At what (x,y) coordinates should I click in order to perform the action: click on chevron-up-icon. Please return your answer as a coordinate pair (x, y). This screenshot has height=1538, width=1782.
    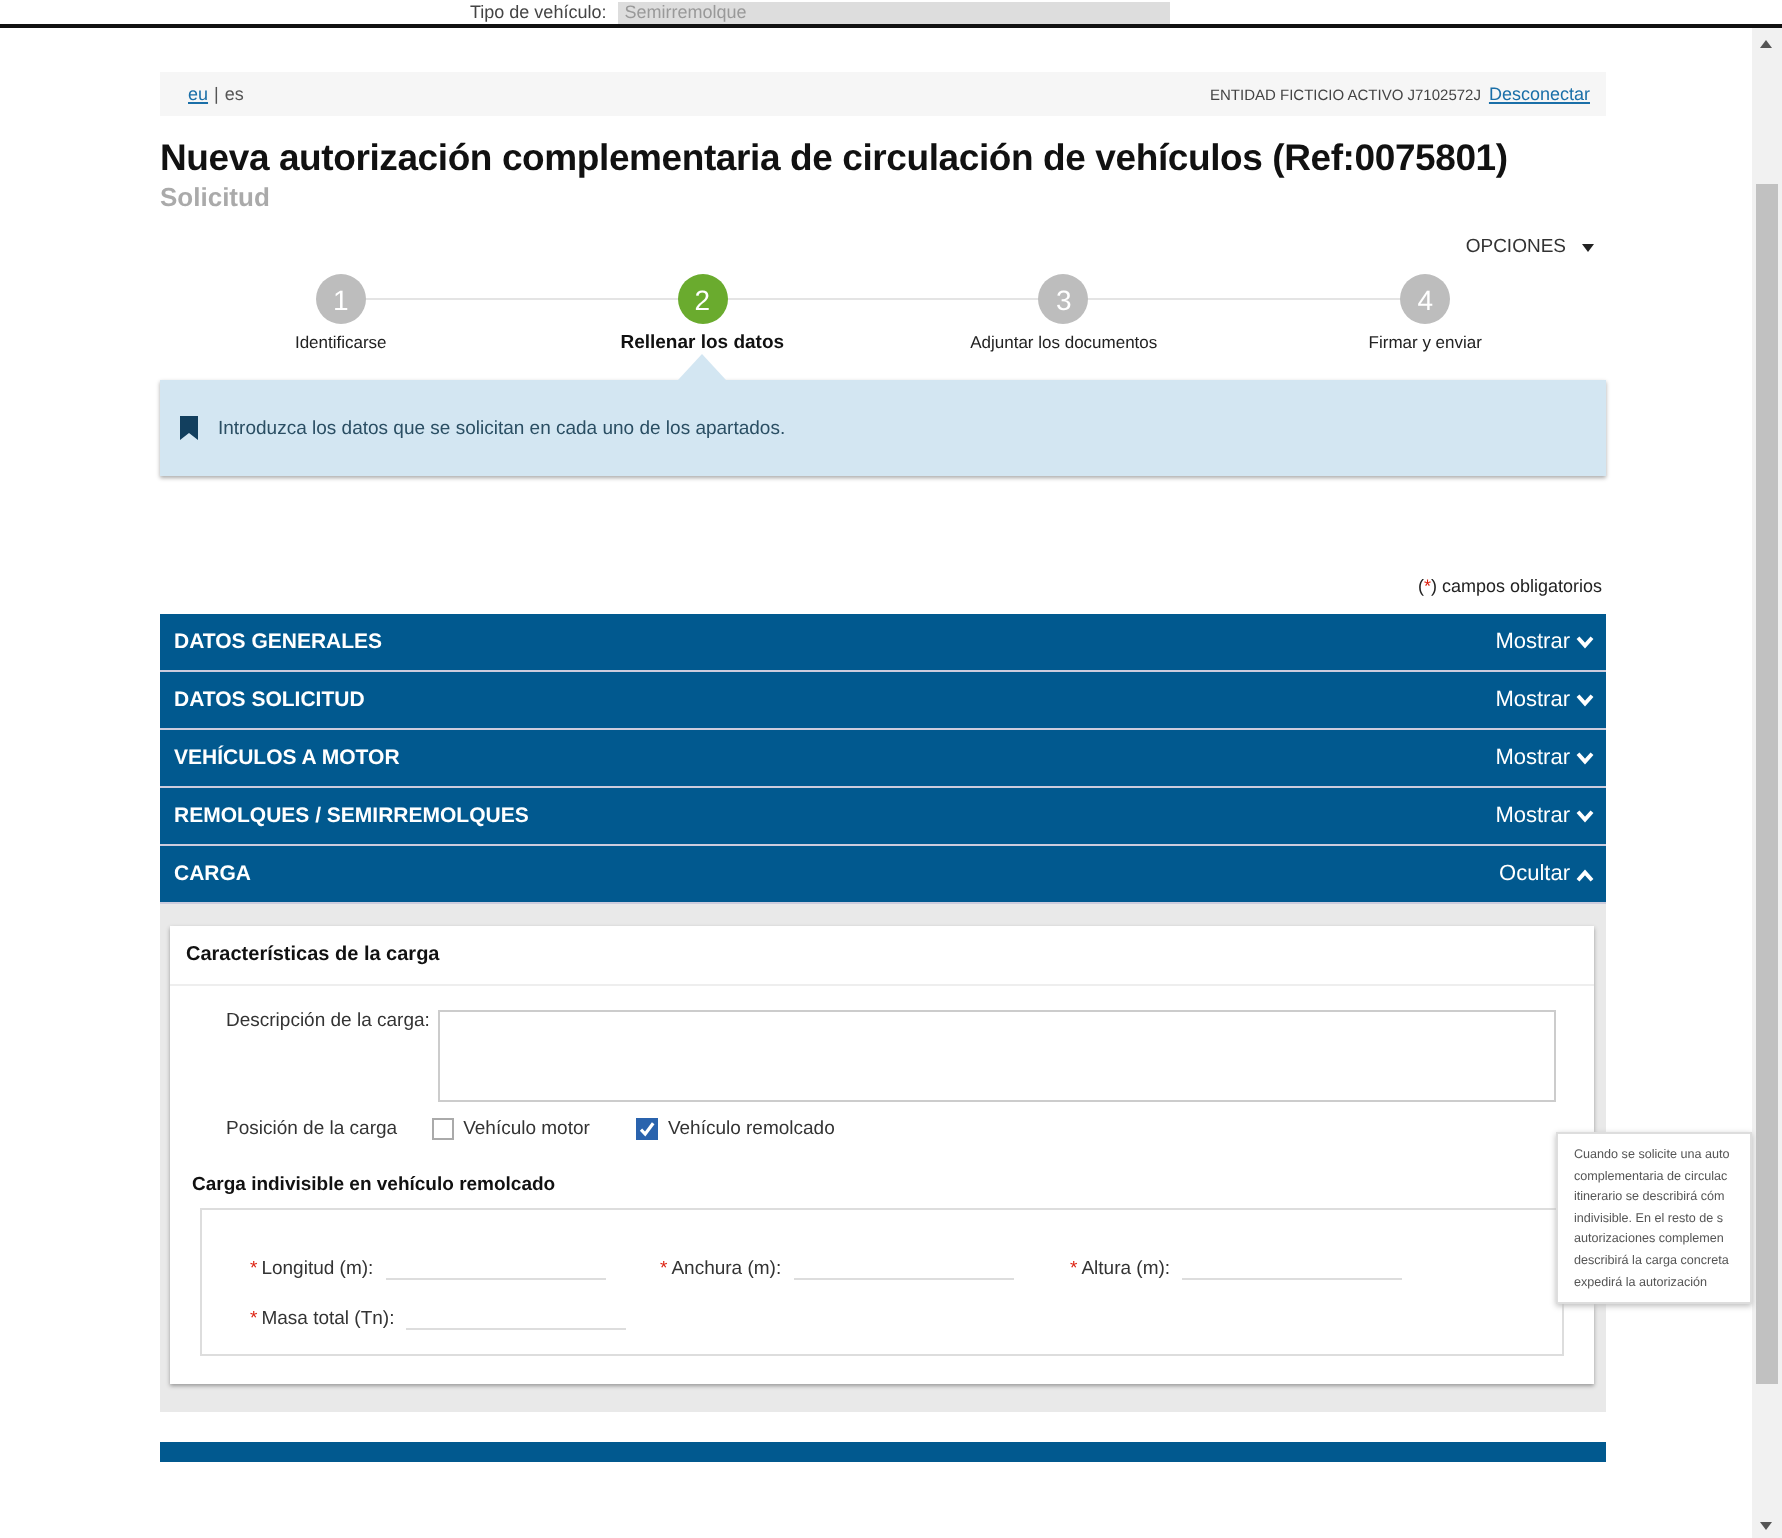
    Looking at the image, I should click on (1585, 874).